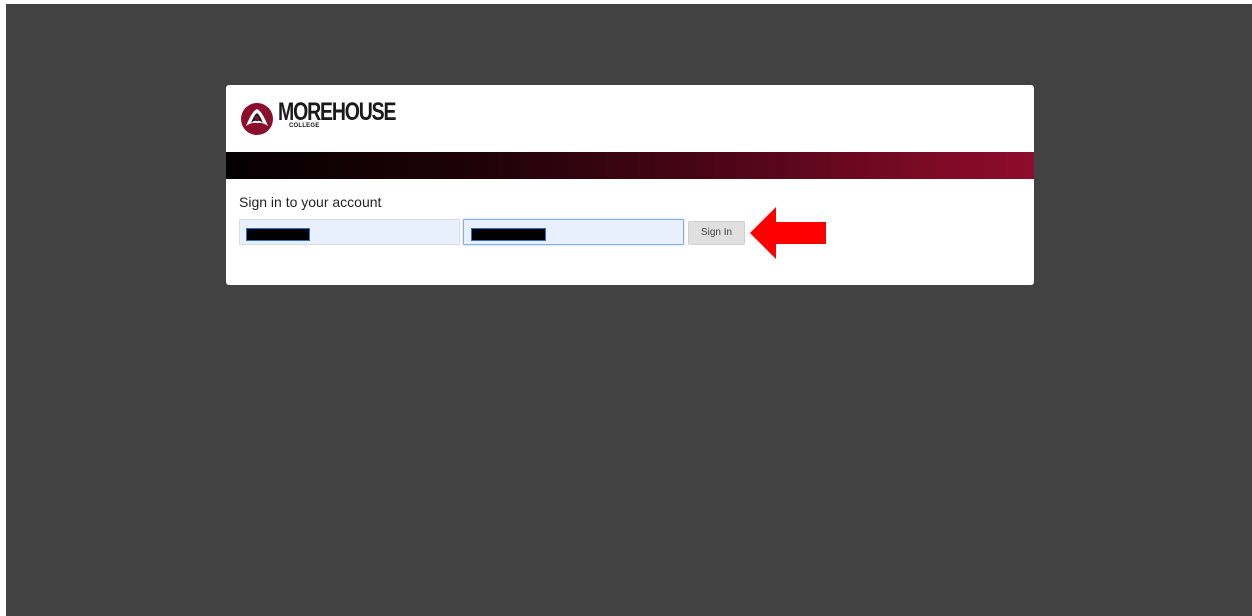 The width and height of the screenshot is (1252, 616). Describe the element at coordinates (257, 119) in the screenshot. I see `morehouse-tiger-emblem-icon` at that location.